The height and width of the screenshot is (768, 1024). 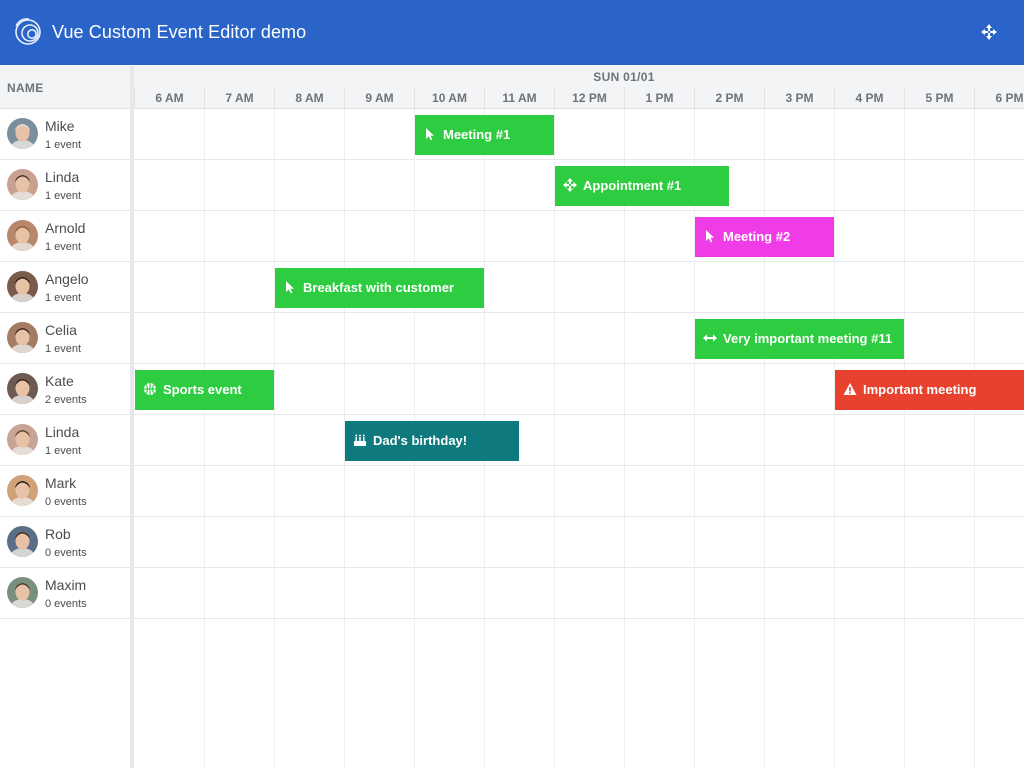 I want to click on hour-label: 11 AM, so click(x=519, y=97).